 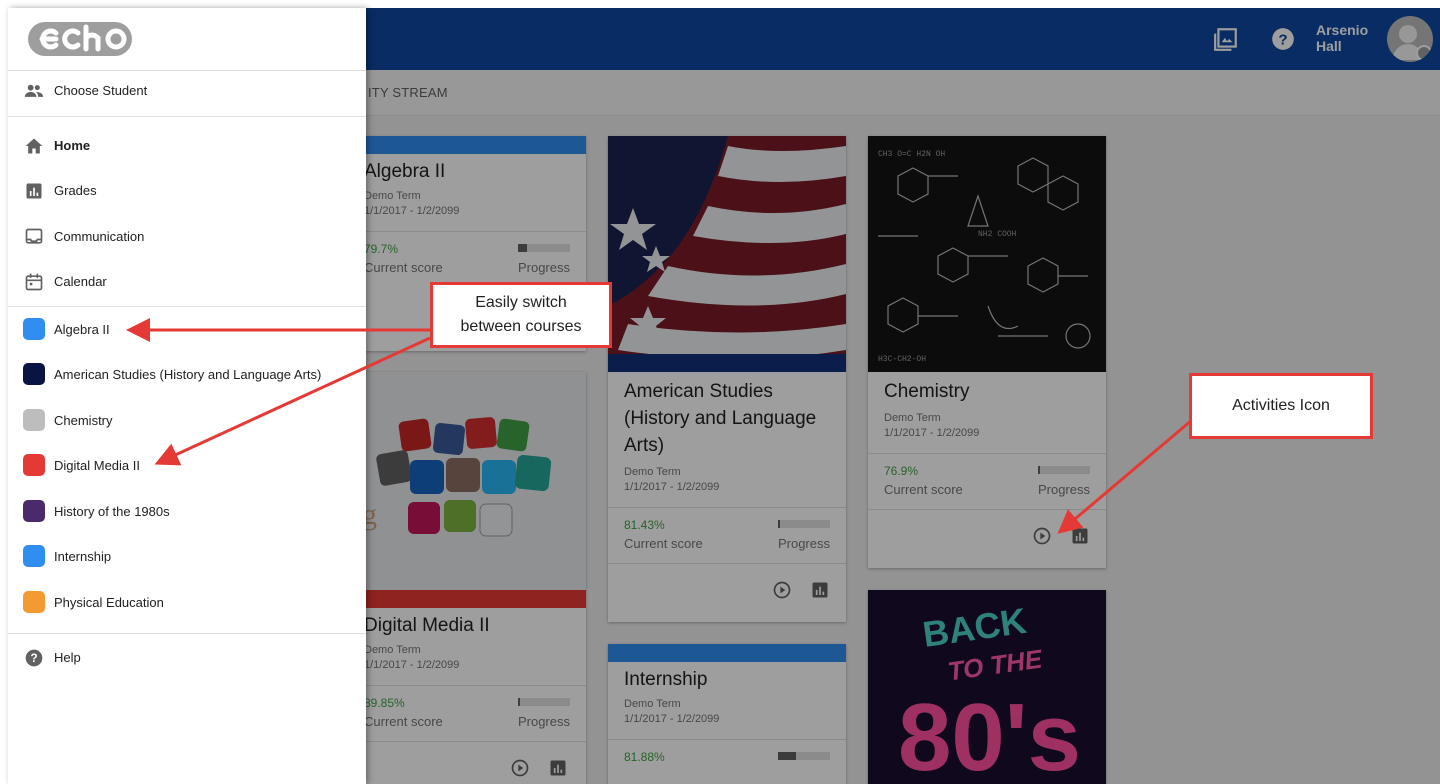 I want to click on course-item-physical-education: Physical Education, so click(x=187, y=603).